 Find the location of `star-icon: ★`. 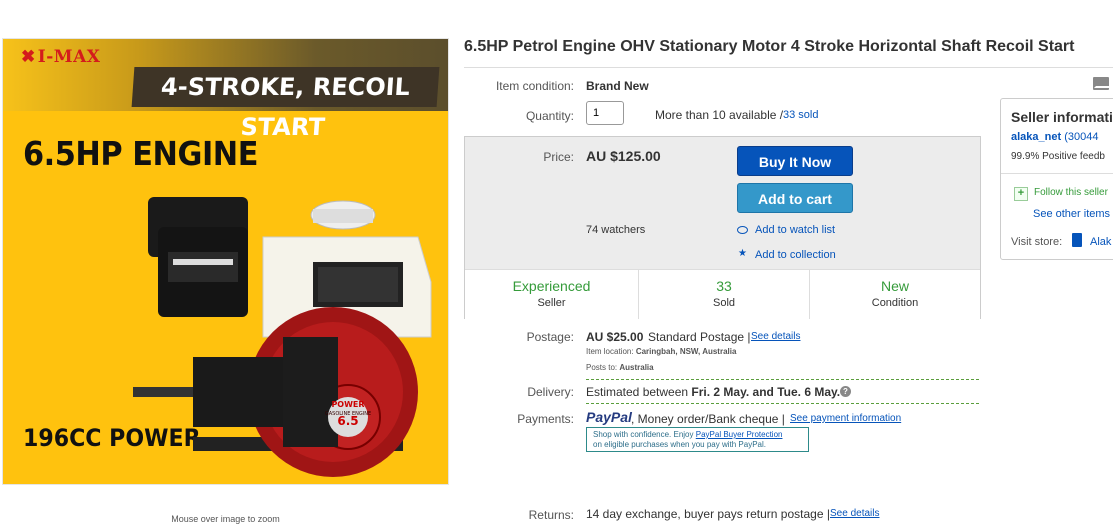

star-icon: ★ is located at coordinates (742, 253).